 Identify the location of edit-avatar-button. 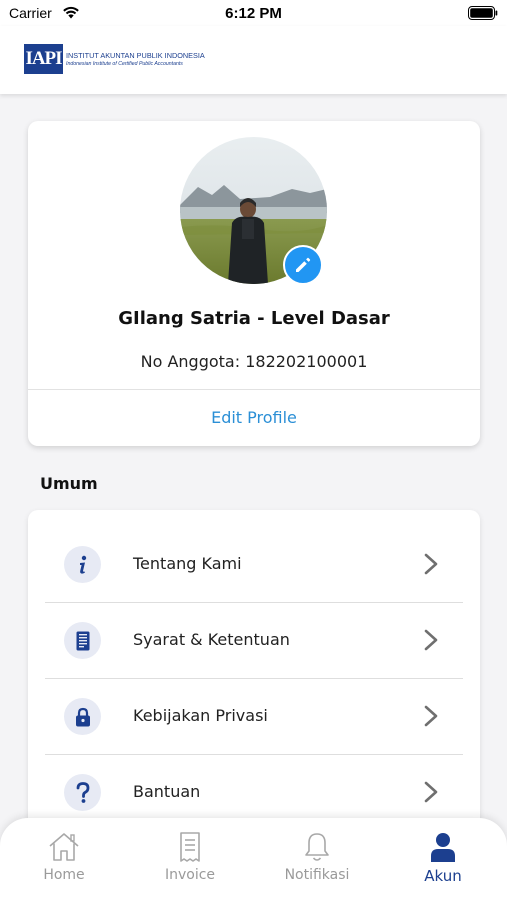
(303, 265).